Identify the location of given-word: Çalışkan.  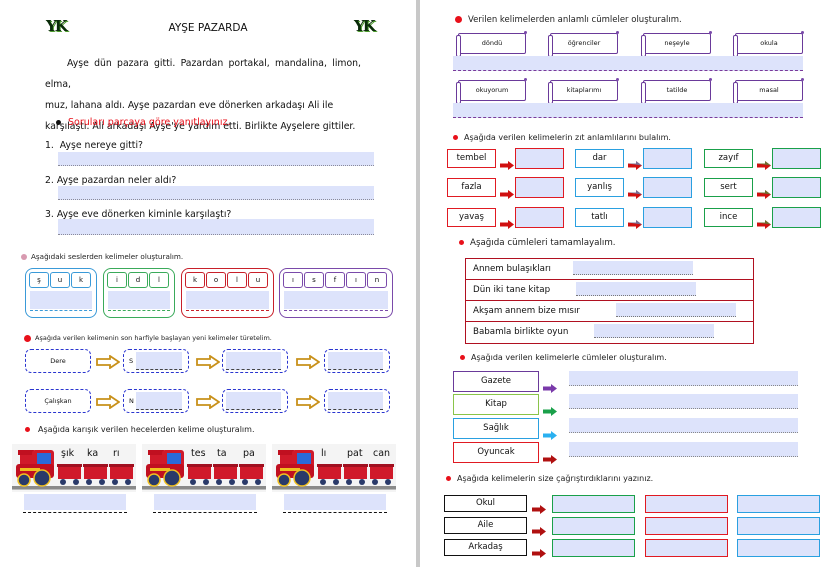
(58, 401).